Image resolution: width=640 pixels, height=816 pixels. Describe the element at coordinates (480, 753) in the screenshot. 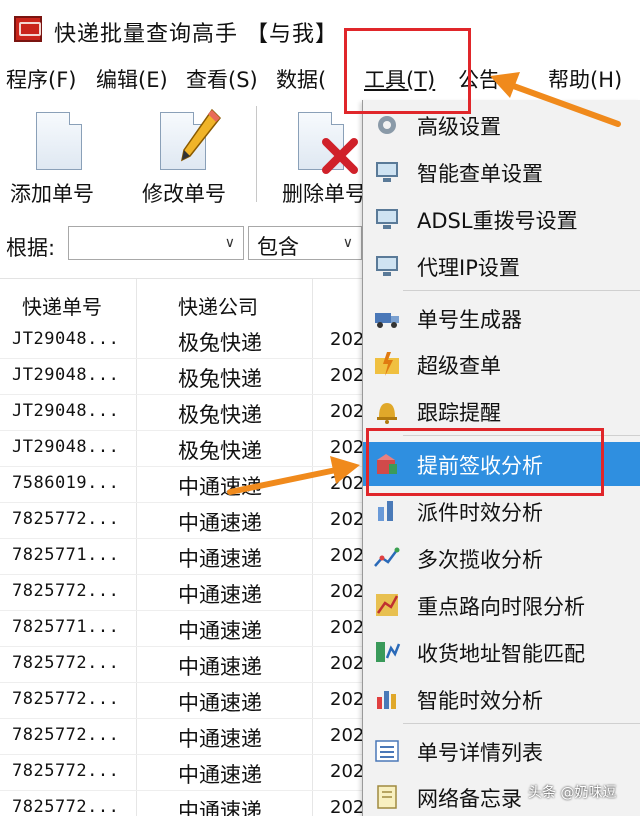

I see `menu-item-label: 单号详情列表` at that location.